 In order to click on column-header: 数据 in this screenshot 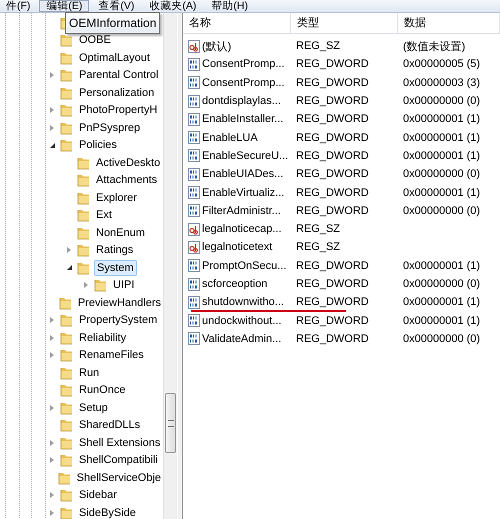, I will do `click(449, 23)`.